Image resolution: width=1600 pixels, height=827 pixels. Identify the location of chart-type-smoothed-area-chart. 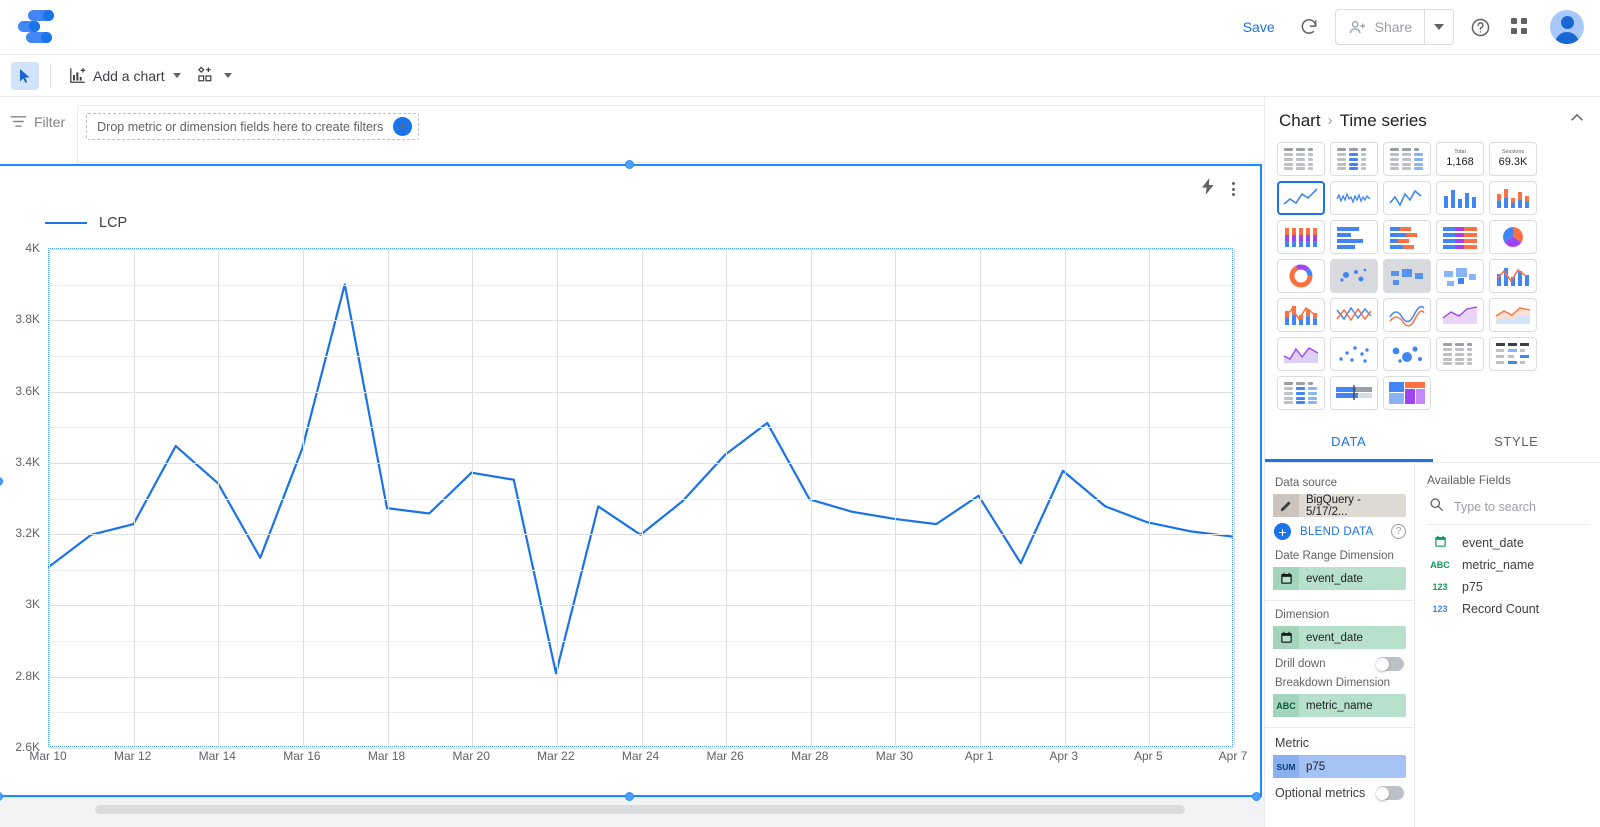
(1301, 354).